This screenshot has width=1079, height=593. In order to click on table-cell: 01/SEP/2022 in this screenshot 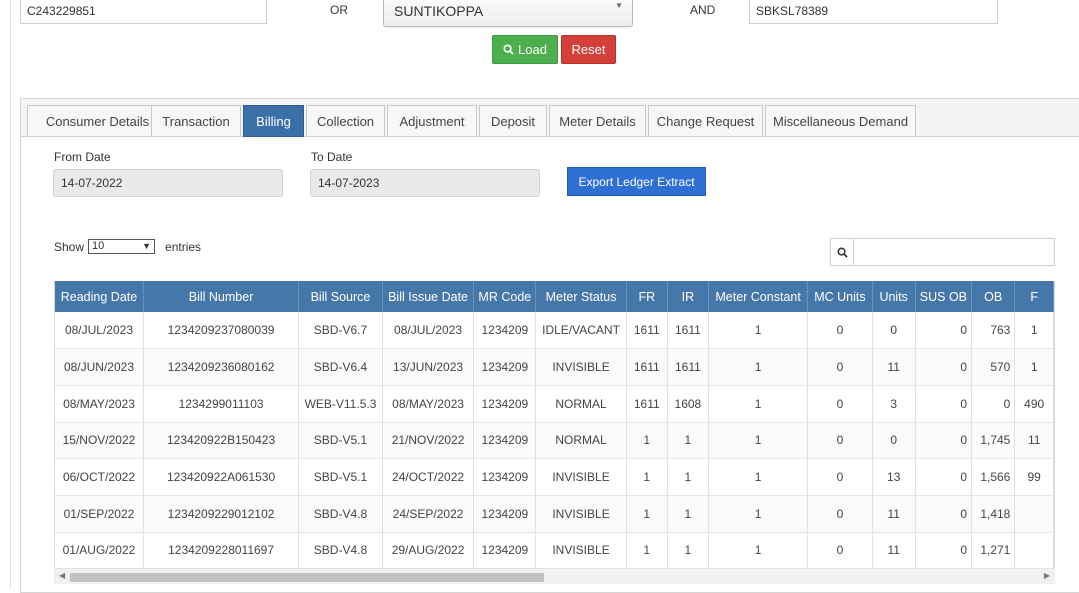, I will do `click(99, 514)`.